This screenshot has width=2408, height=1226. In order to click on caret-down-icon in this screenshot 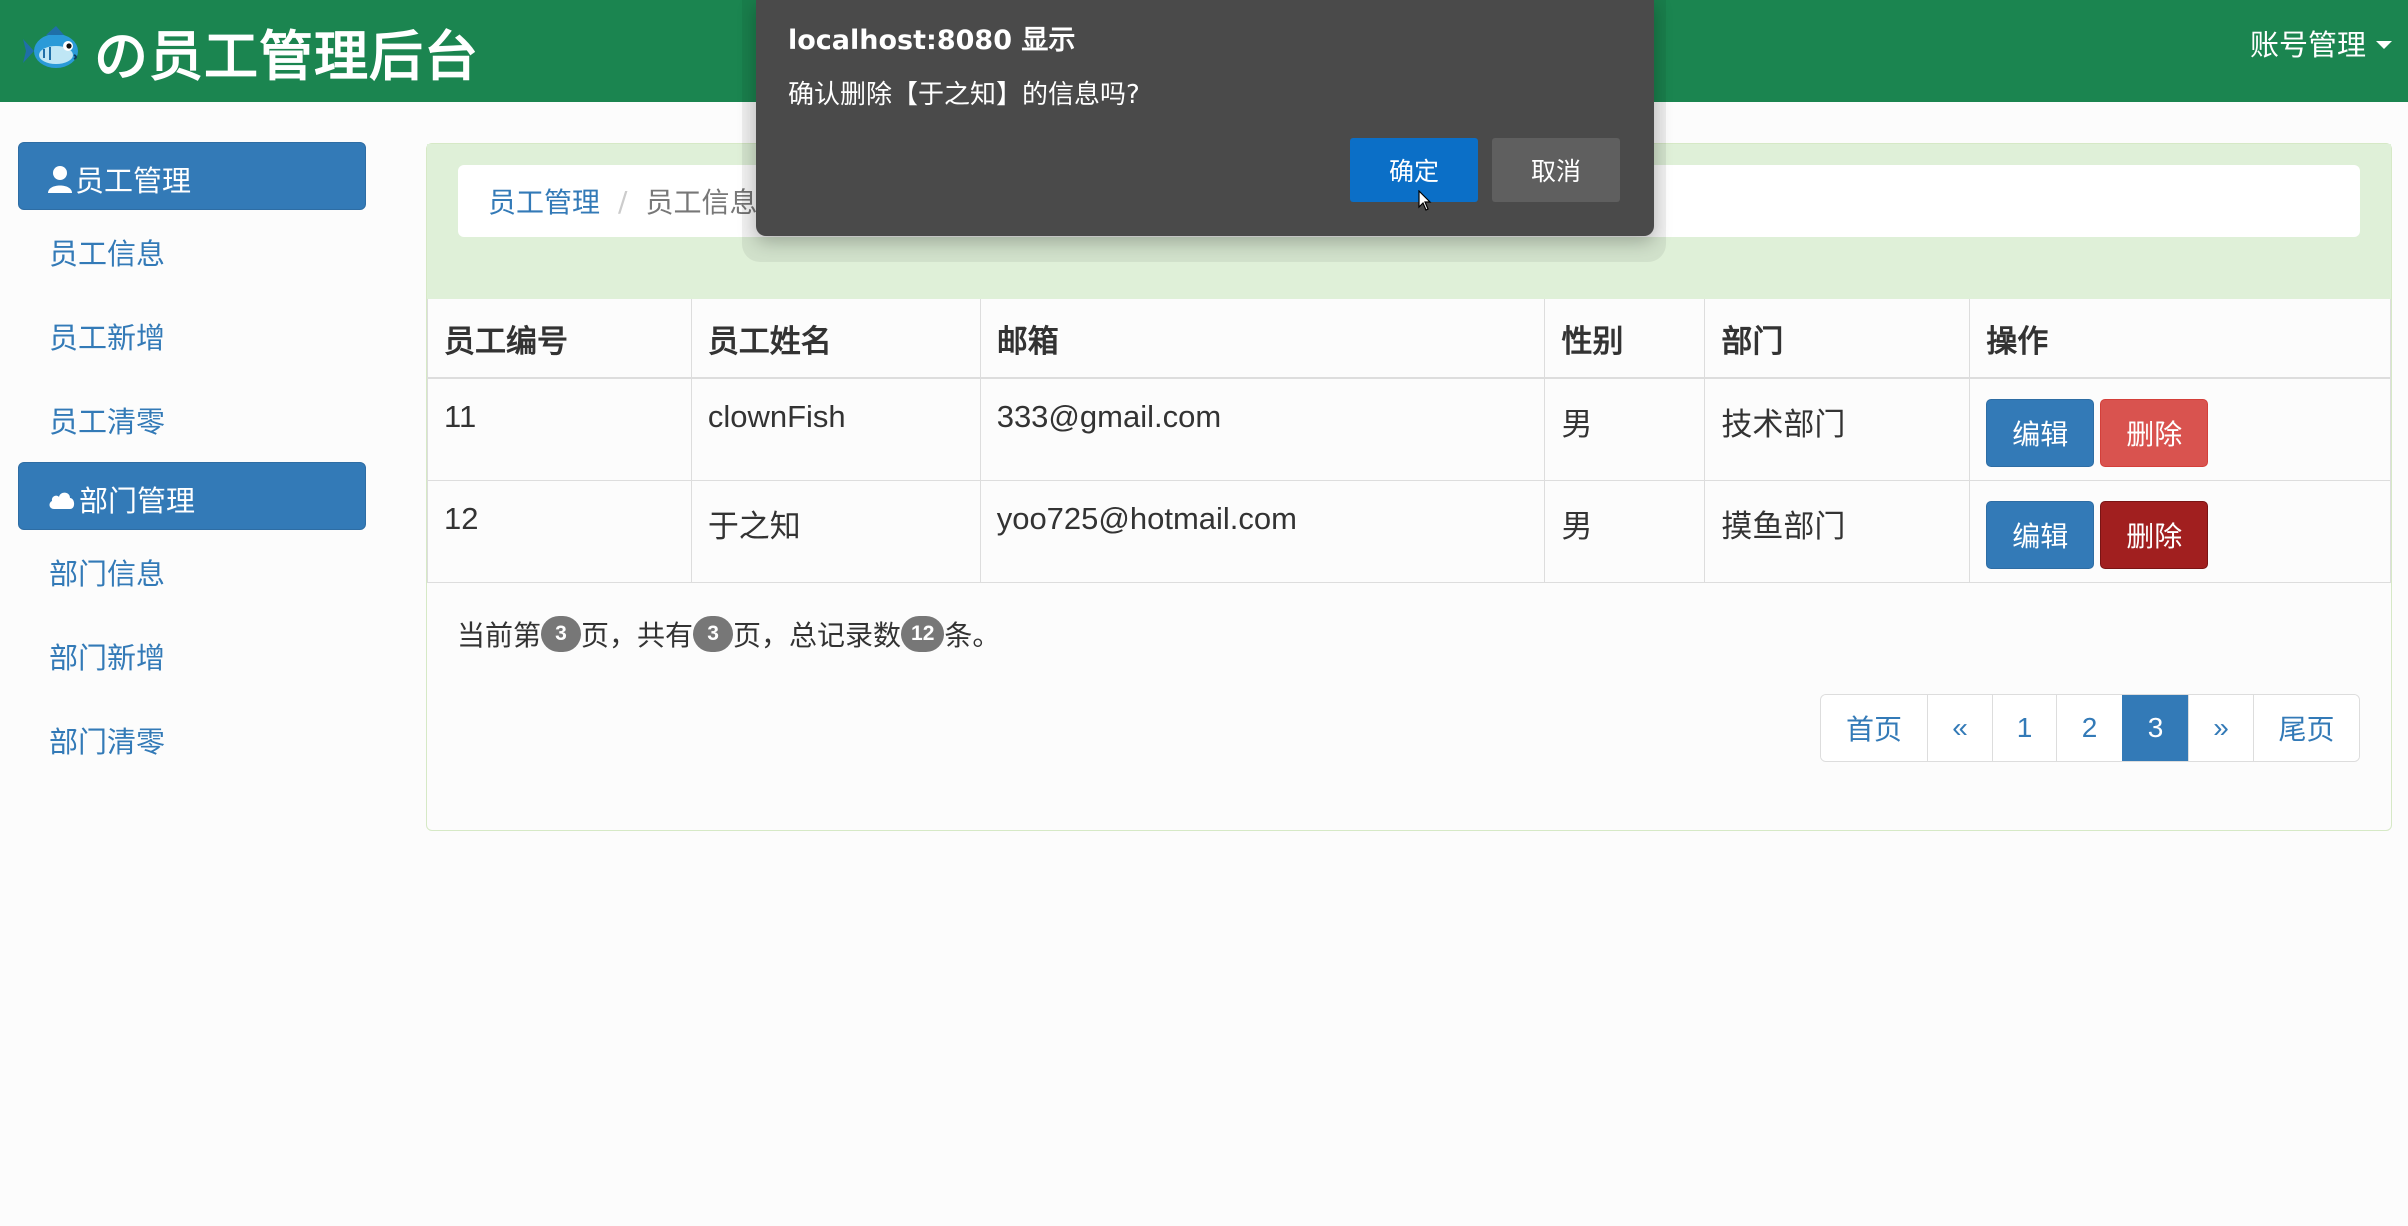, I will do `click(2384, 45)`.